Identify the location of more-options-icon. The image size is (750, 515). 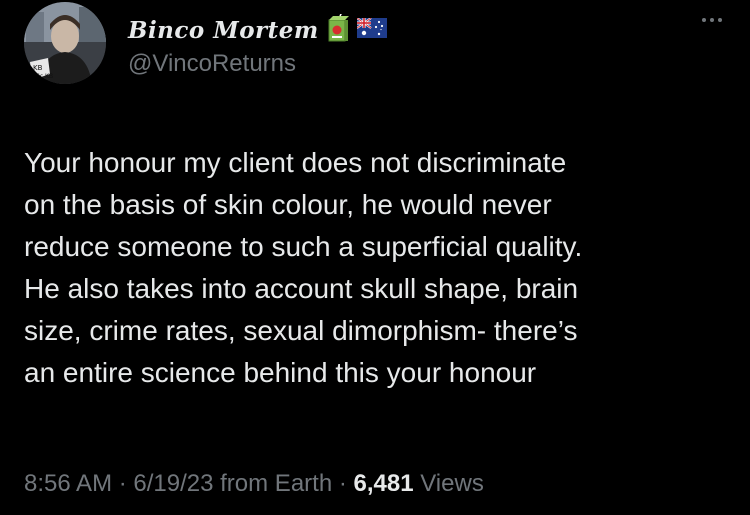
(712, 20).